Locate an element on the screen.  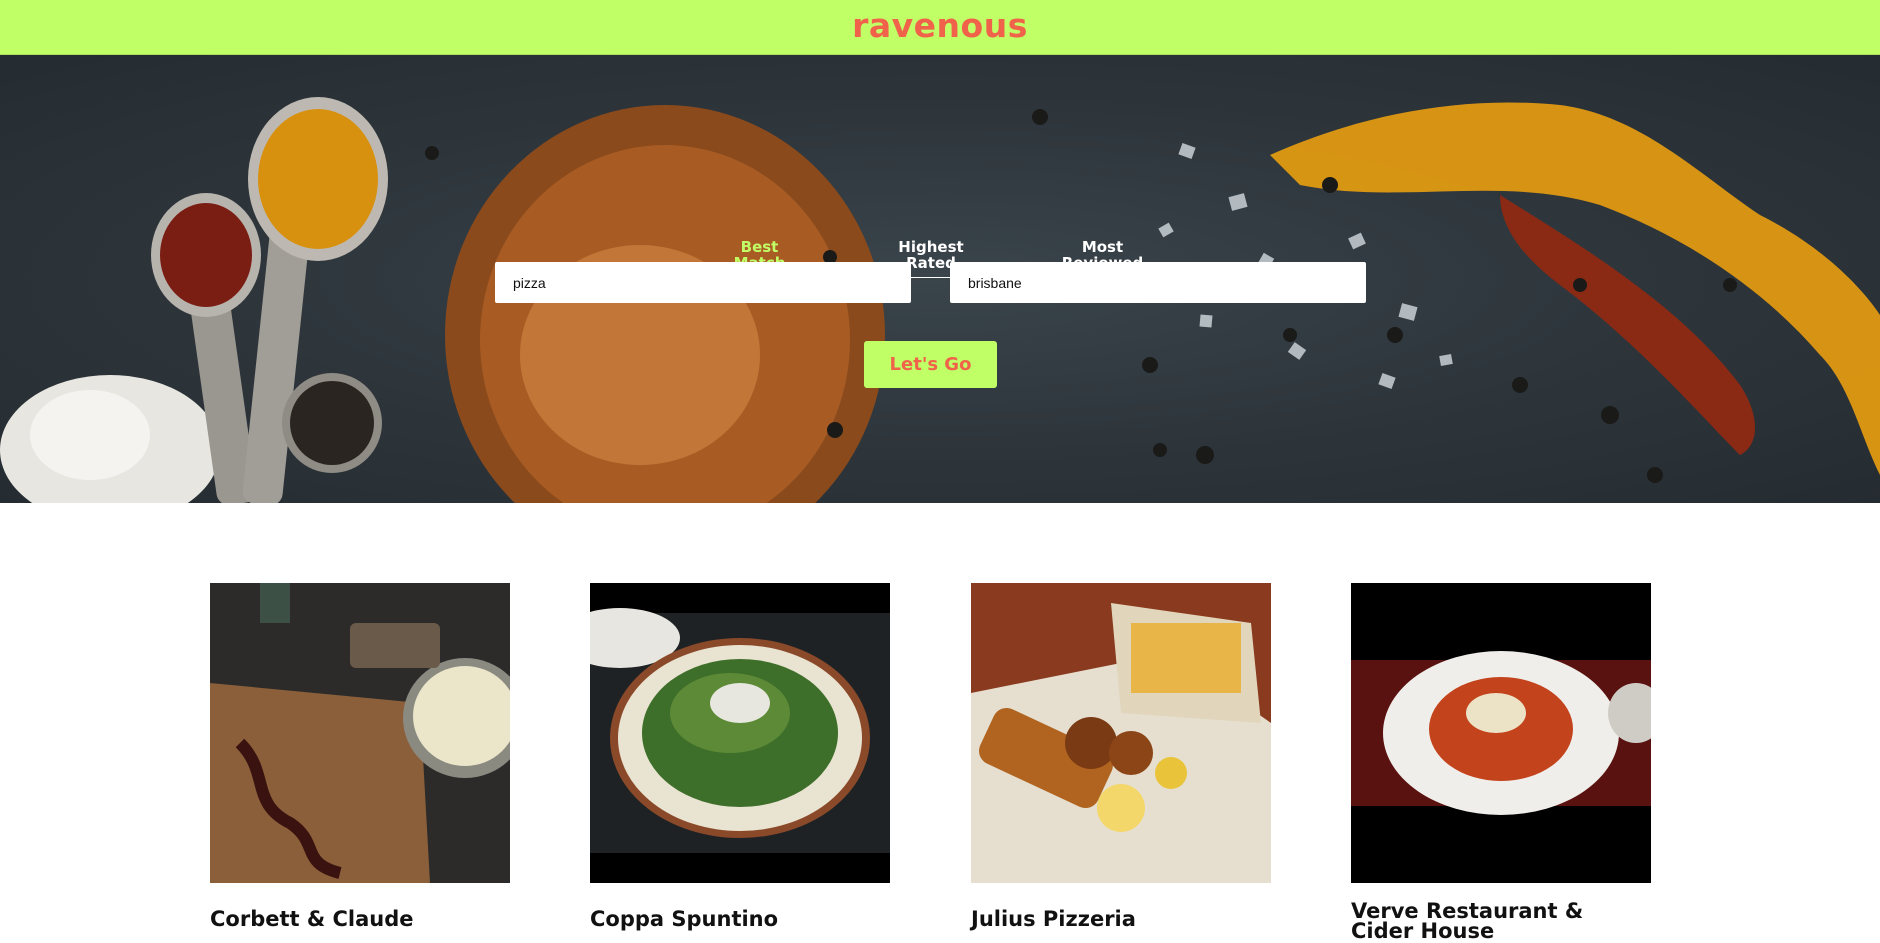
salad-photo-icon is located at coordinates (740, 733).